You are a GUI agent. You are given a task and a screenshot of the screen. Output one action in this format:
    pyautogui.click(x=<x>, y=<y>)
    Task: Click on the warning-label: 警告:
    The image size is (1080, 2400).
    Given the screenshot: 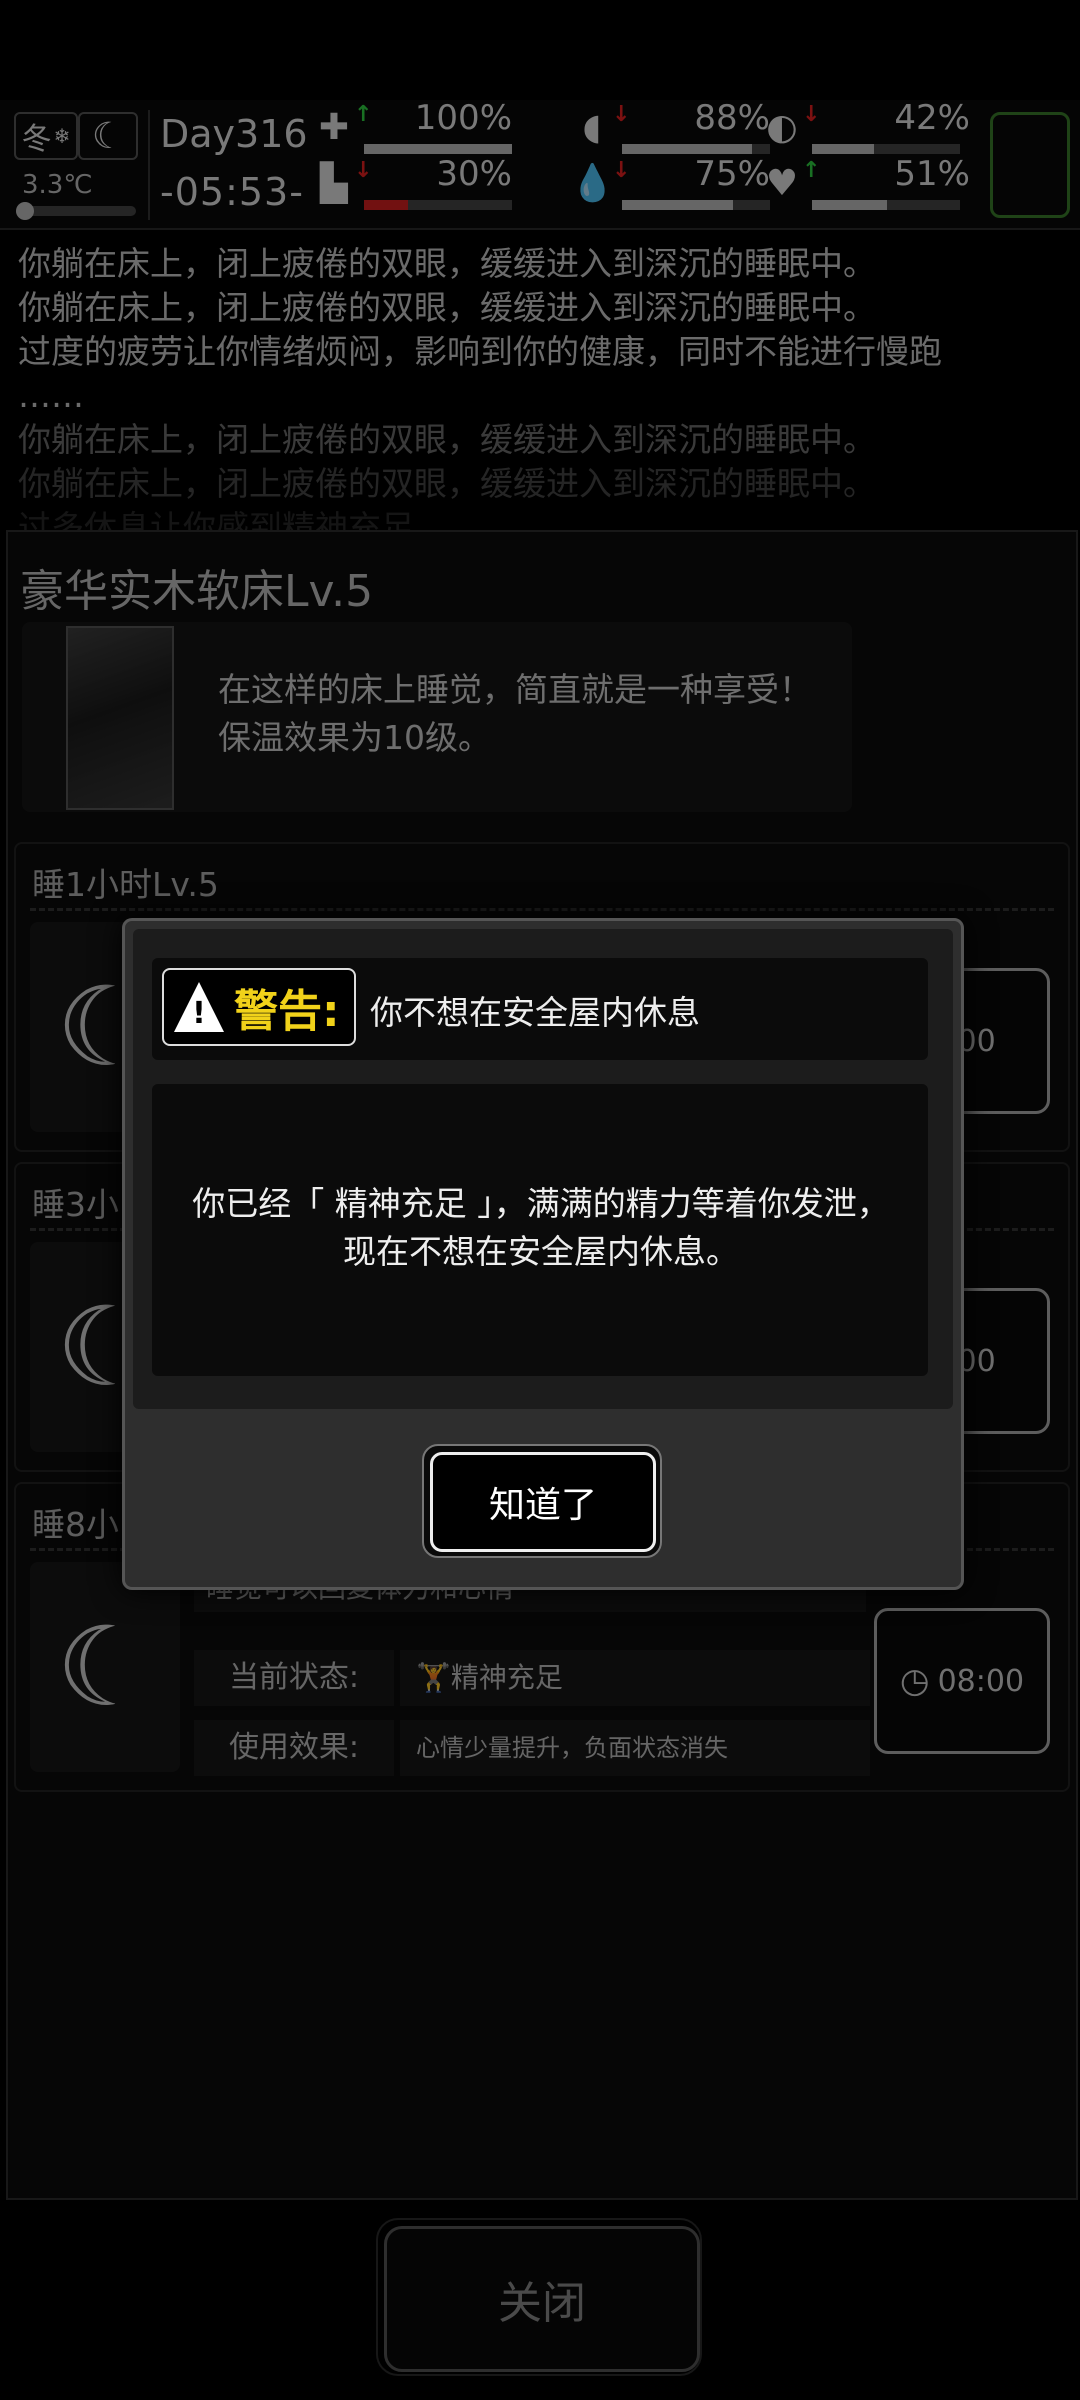 What is the action you would take?
    pyautogui.click(x=287, y=1011)
    